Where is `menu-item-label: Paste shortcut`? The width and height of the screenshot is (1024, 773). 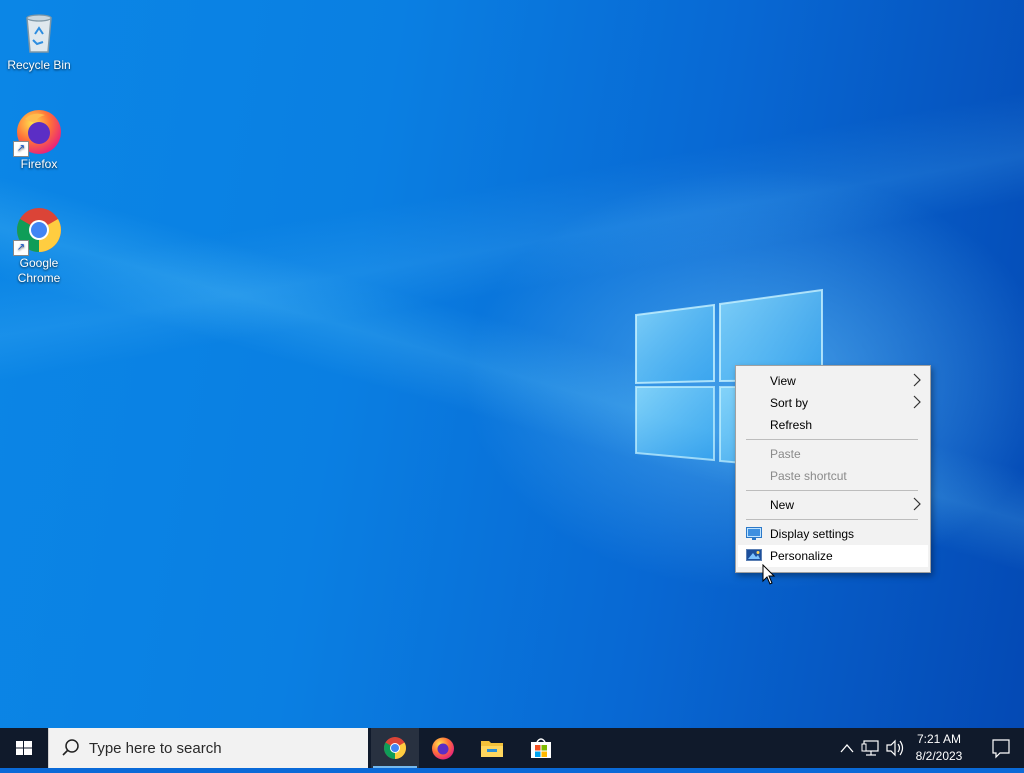
menu-item-label: Paste shortcut is located at coordinates (808, 476).